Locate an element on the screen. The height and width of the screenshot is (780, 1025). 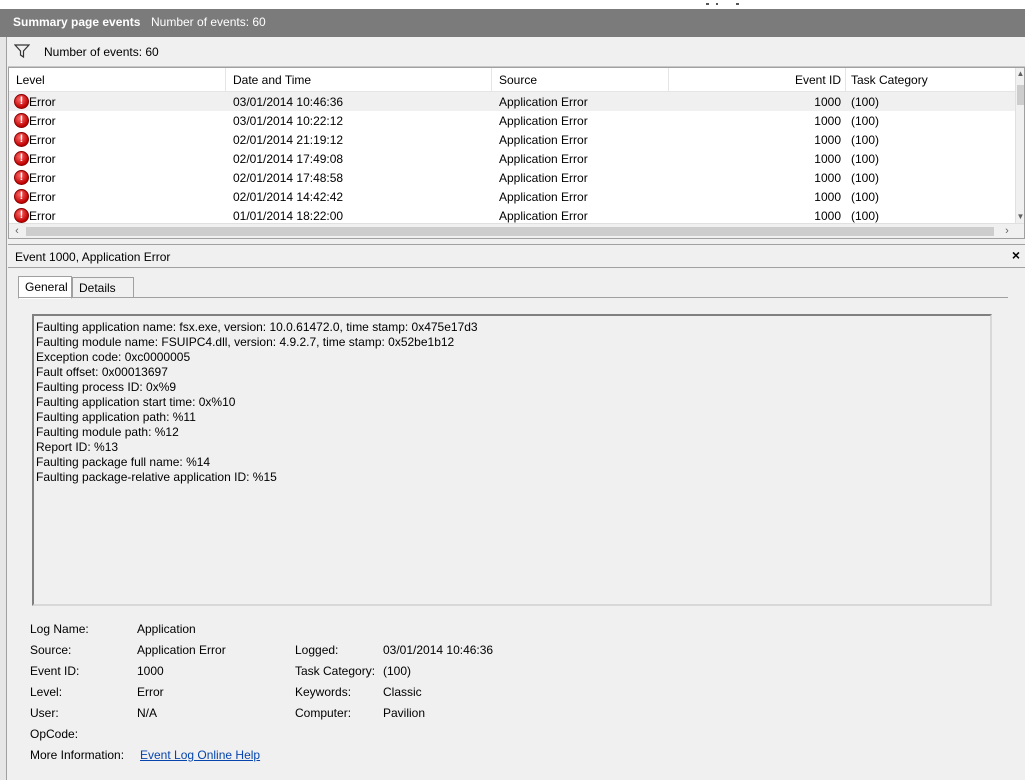
horizontal-scrollbar: ‹ › is located at coordinates (516, 230).